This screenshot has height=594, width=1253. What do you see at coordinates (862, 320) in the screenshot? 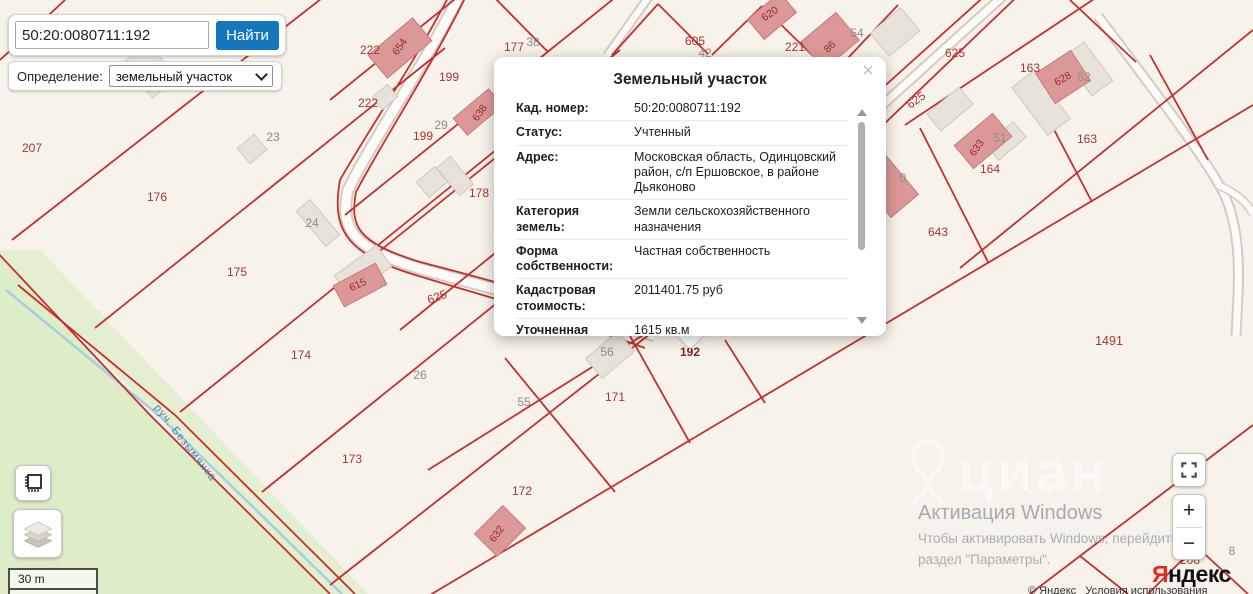
I see `scroll-down-icon` at bounding box center [862, 320].